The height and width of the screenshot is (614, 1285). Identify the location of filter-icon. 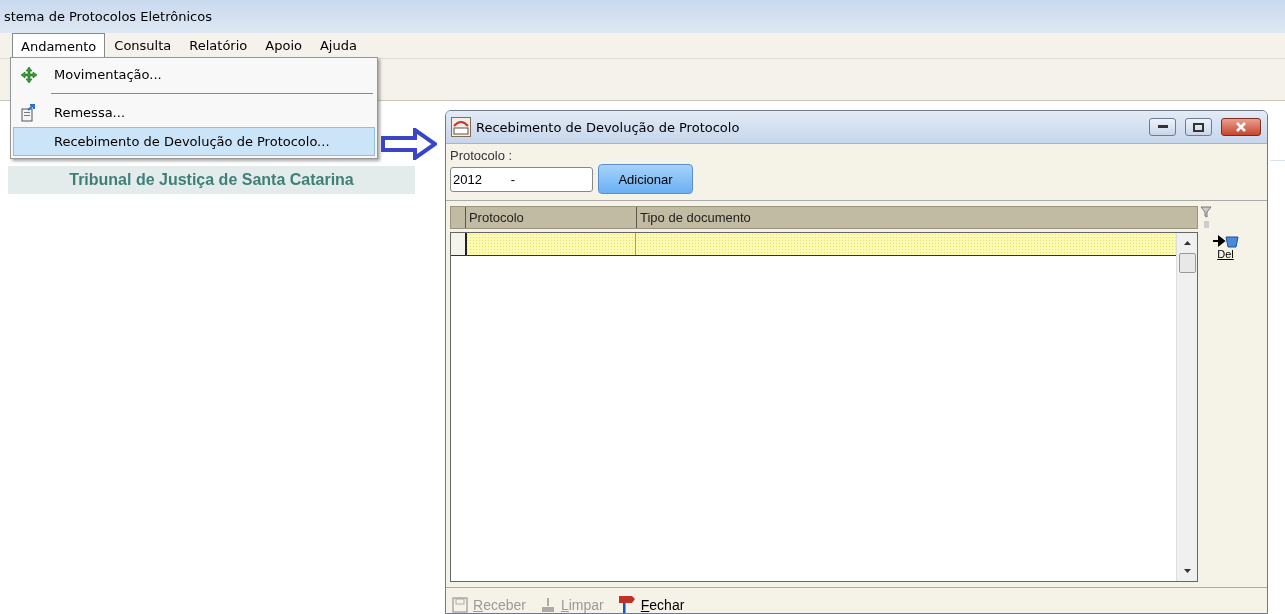
(1205, 218).